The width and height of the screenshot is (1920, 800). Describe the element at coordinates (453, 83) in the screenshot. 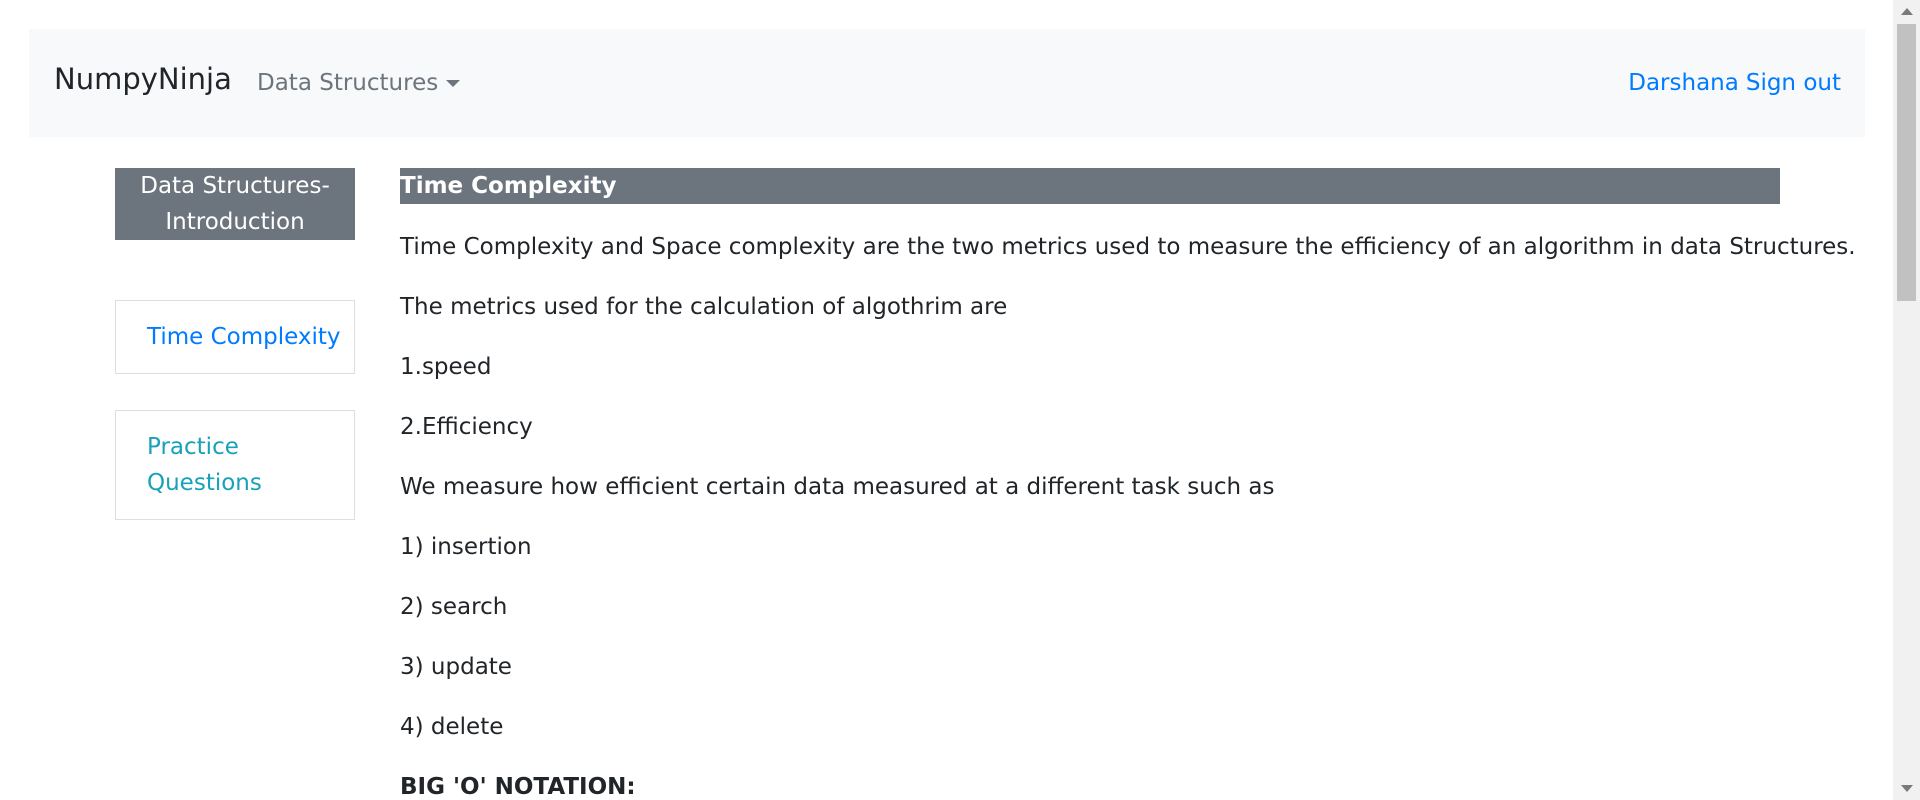

I see `chevron-down-icon` at that location.